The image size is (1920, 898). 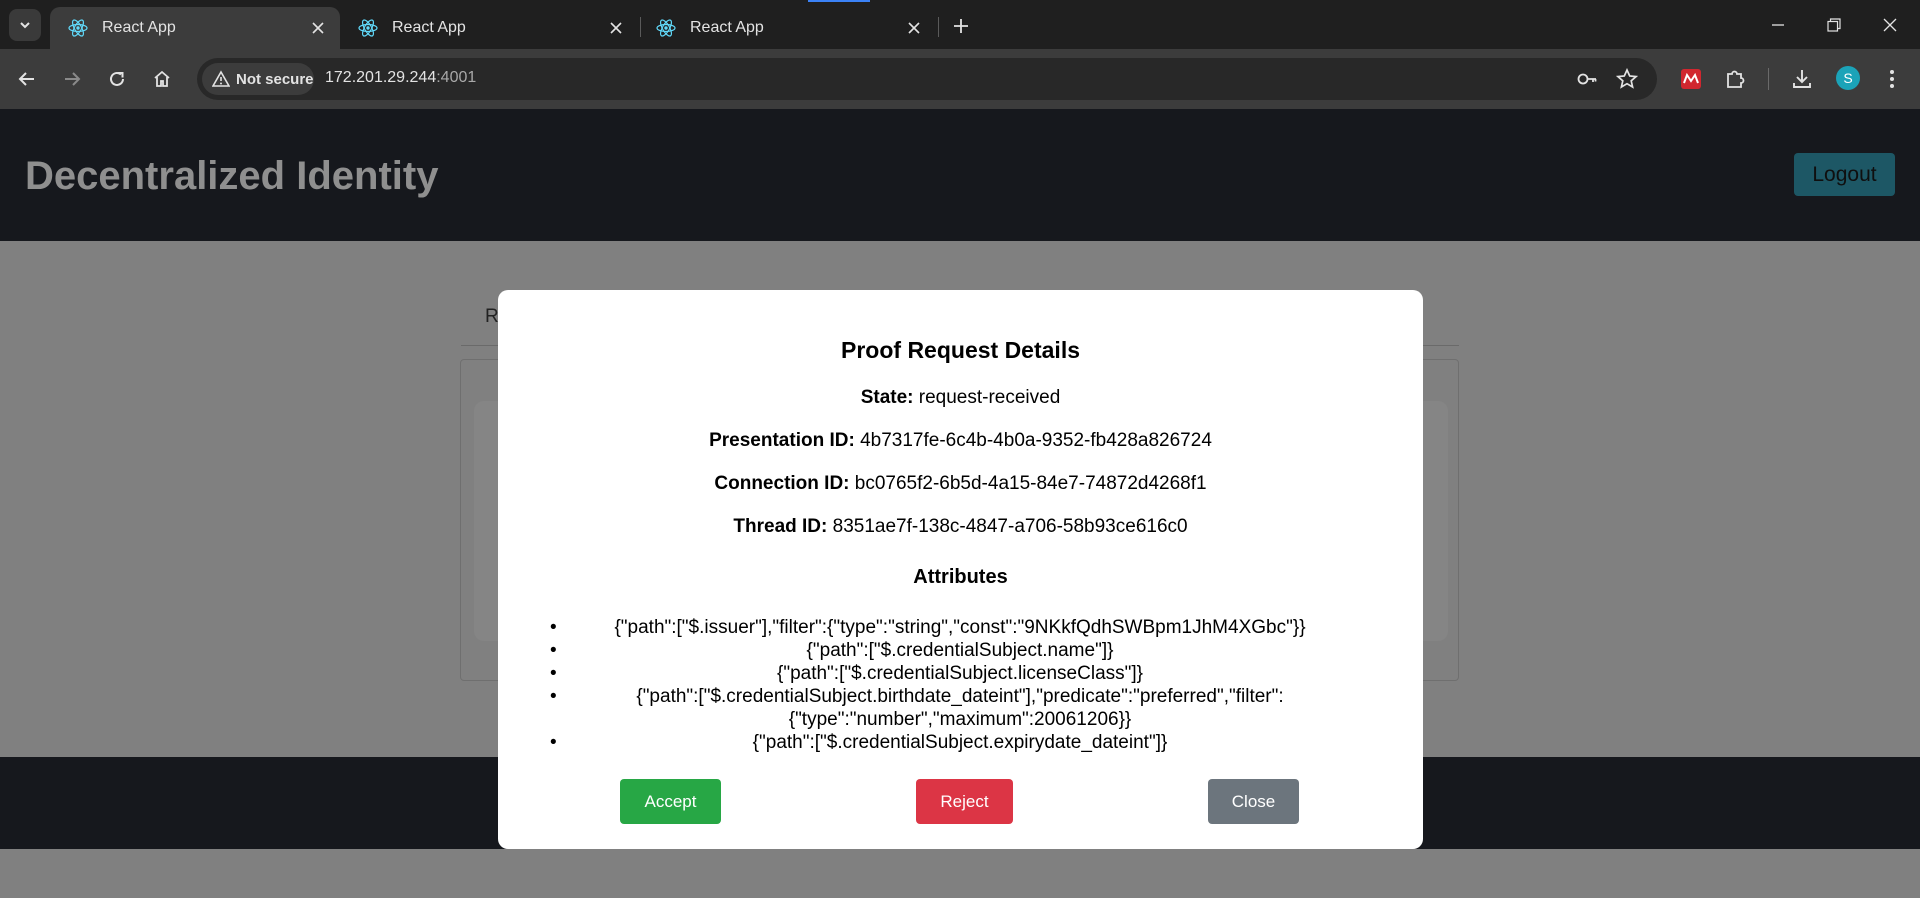 I want to click on reload-icon, so click(x=117, y=78).